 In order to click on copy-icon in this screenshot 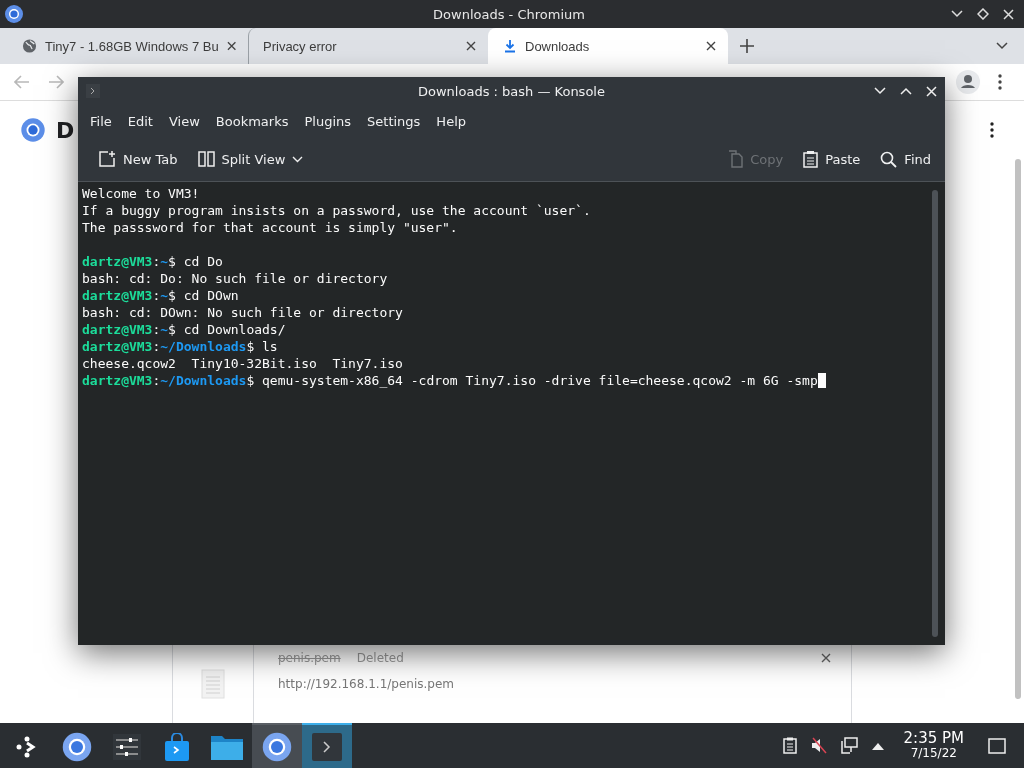, I will do `click(735, 159)`.